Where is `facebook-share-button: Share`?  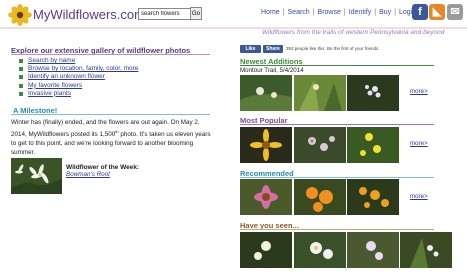 facebook-share-button: Share is located at coordinates (273, 49).